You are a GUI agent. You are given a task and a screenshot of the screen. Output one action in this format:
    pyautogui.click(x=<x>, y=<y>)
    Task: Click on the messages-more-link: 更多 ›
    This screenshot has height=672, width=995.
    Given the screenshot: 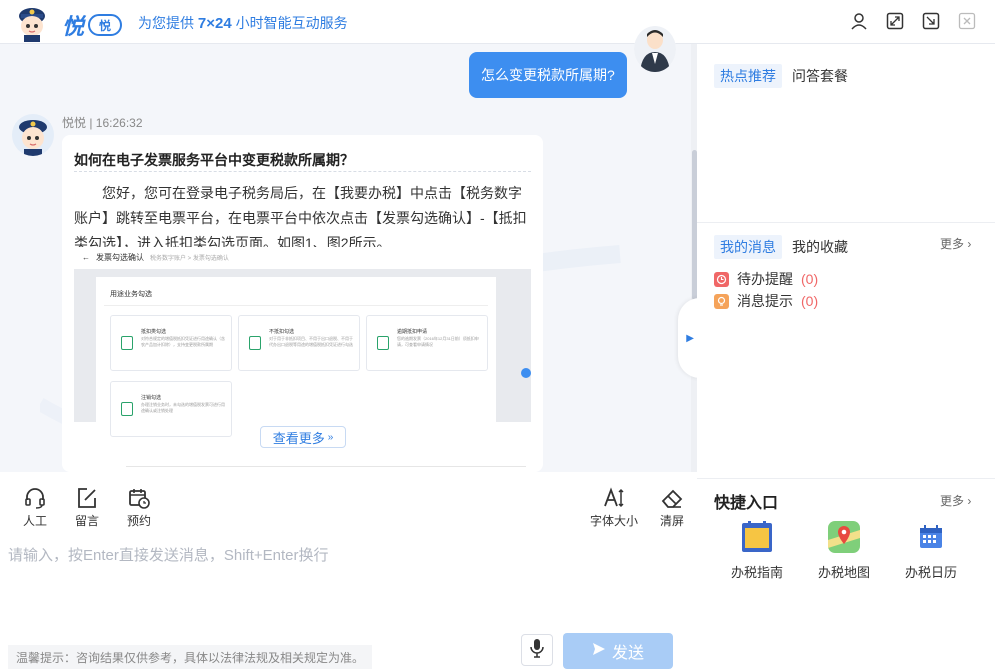 What is the action you would take?
    pyautogui.click(x=955, y=243)
    